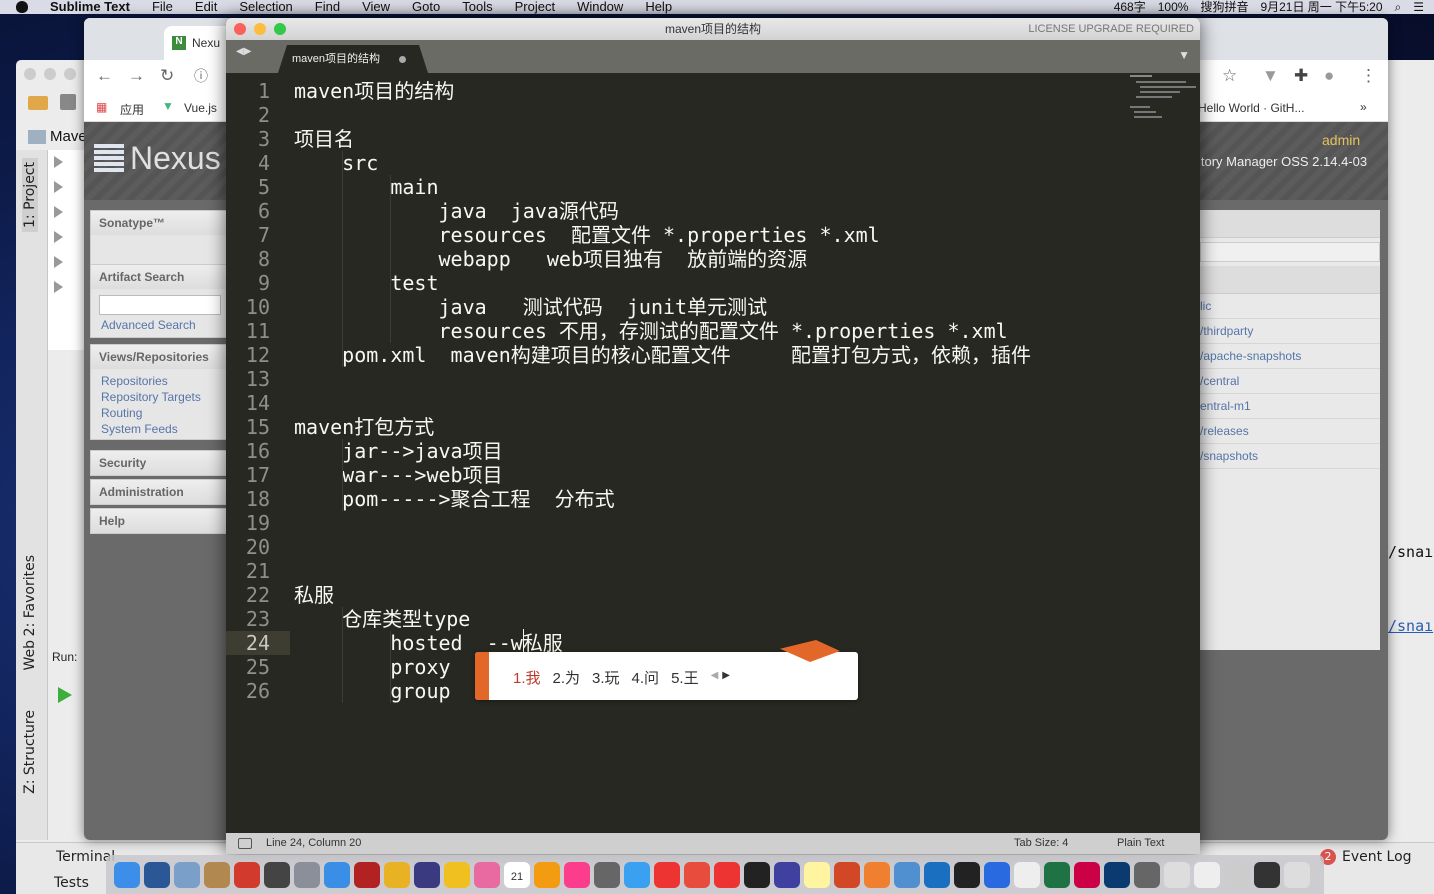 The image size is (1434, 894). What do you see at coordinates (160, 305) in the screenshot?
I see `artifact-search-input` at bounding box center [160, 305].